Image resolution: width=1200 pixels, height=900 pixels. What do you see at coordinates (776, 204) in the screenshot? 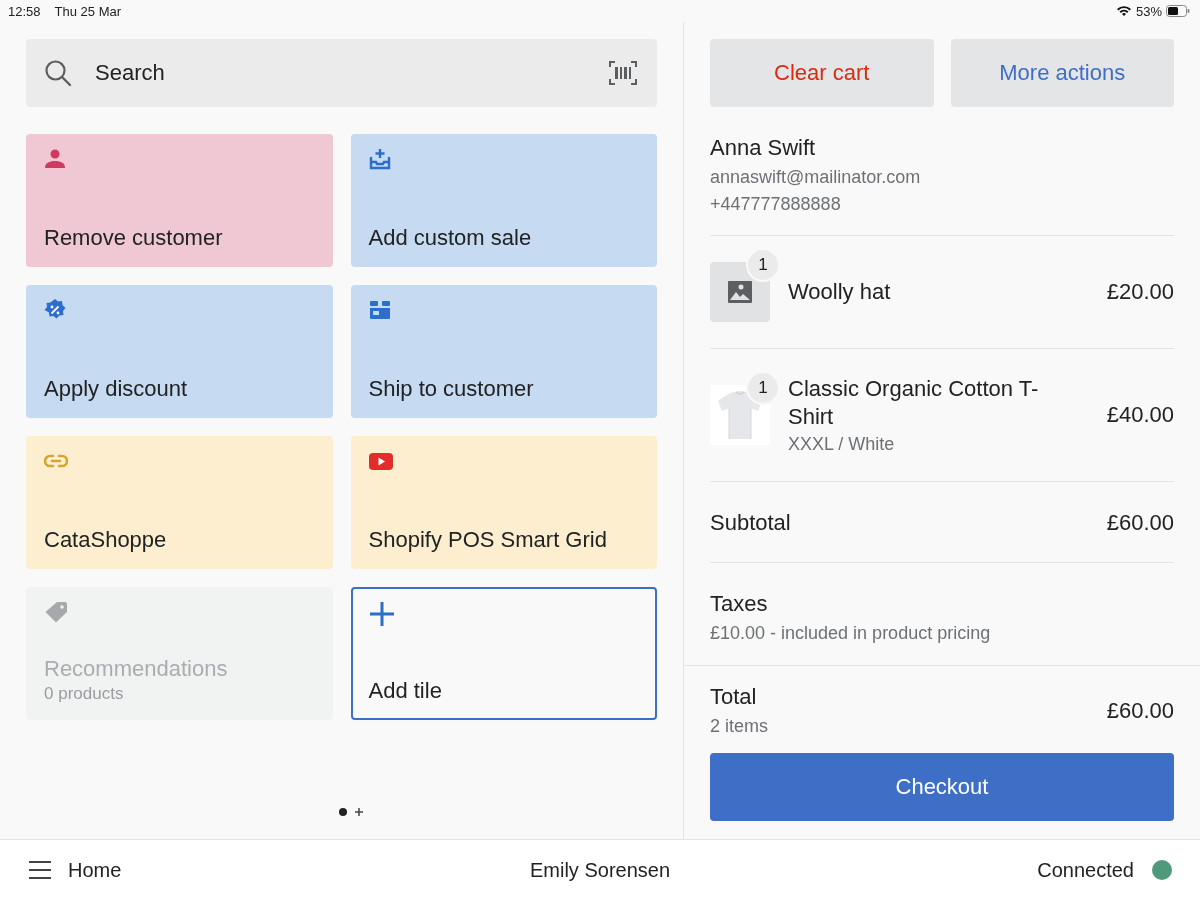
I see `customer-phone: +447777888888` at bounding box center [776, 204].